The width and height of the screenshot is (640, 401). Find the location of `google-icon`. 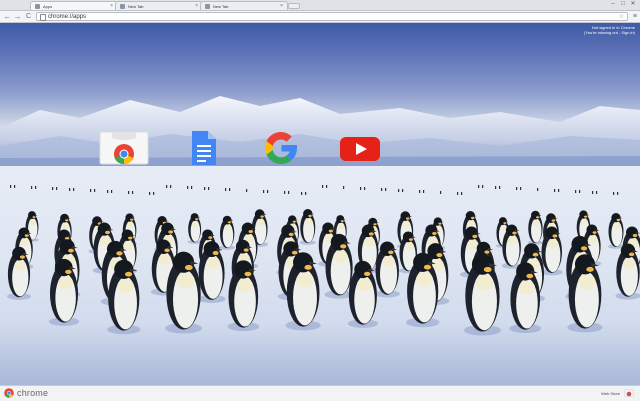

google-icon is located at coordinates (281, 148).